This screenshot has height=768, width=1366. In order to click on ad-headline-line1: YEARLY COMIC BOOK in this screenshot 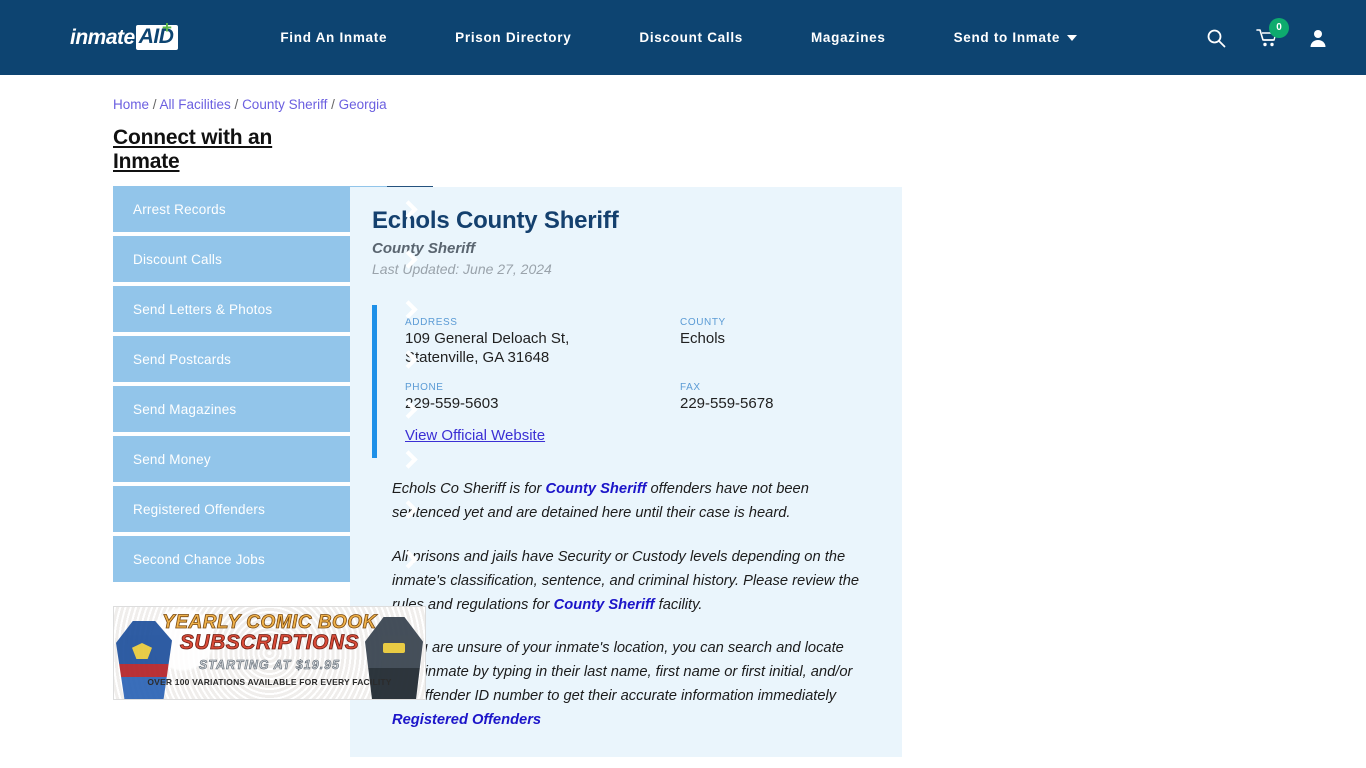, I will do `click(269, 622)`.